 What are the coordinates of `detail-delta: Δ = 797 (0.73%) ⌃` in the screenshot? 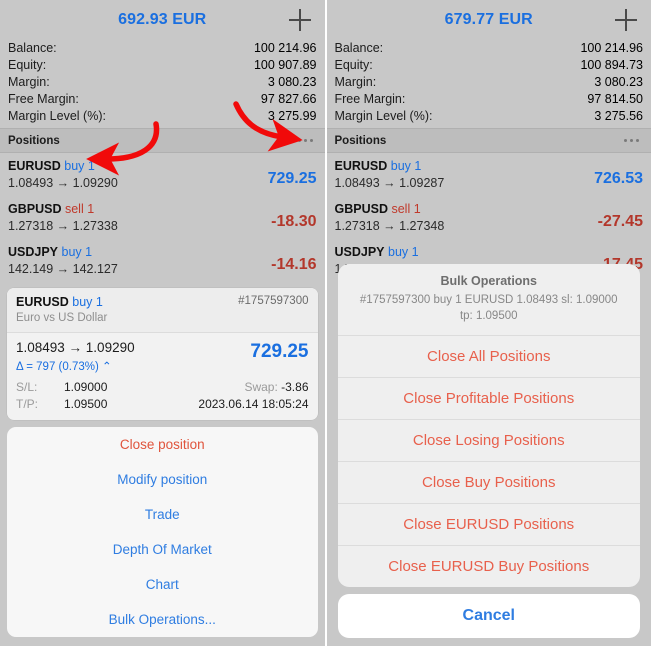 It's located at (64, 367).